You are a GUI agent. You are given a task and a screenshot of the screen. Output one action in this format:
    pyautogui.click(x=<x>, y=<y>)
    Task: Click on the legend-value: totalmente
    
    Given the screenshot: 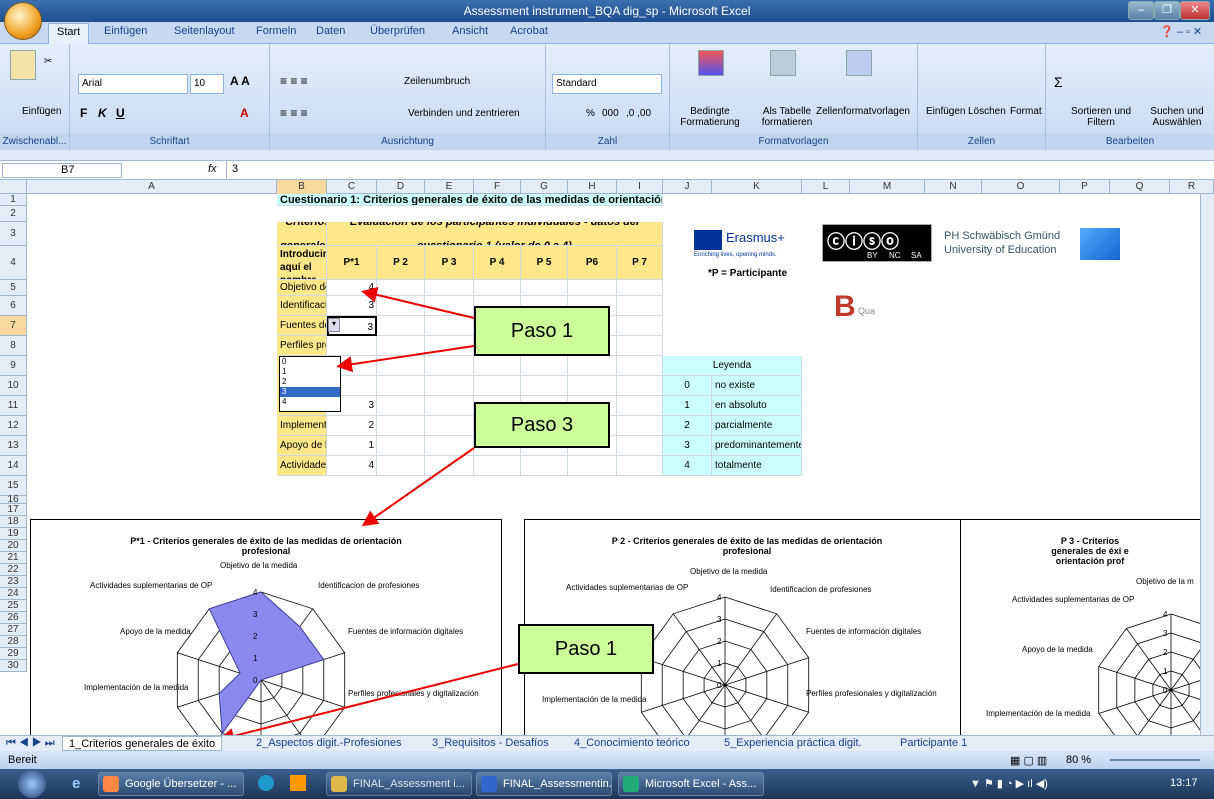 What is the action you would take?
    pyautogui.click(x=757, y=466)
    